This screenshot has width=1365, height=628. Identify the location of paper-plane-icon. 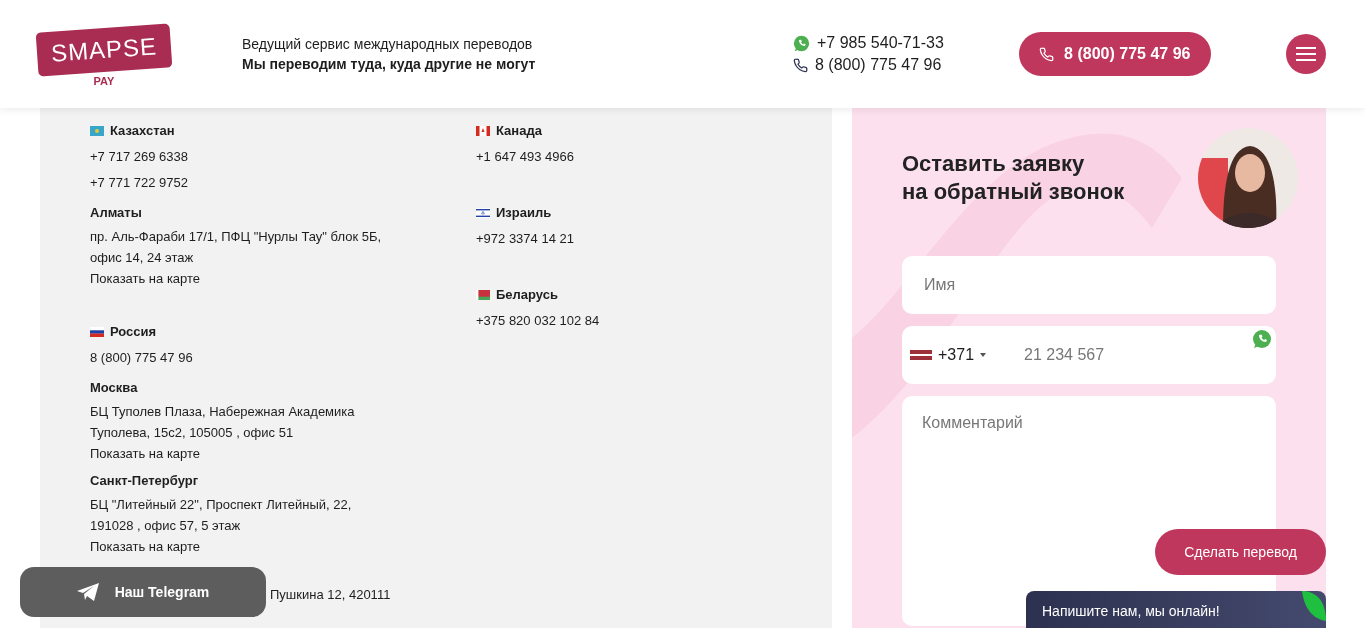
(87, 592).